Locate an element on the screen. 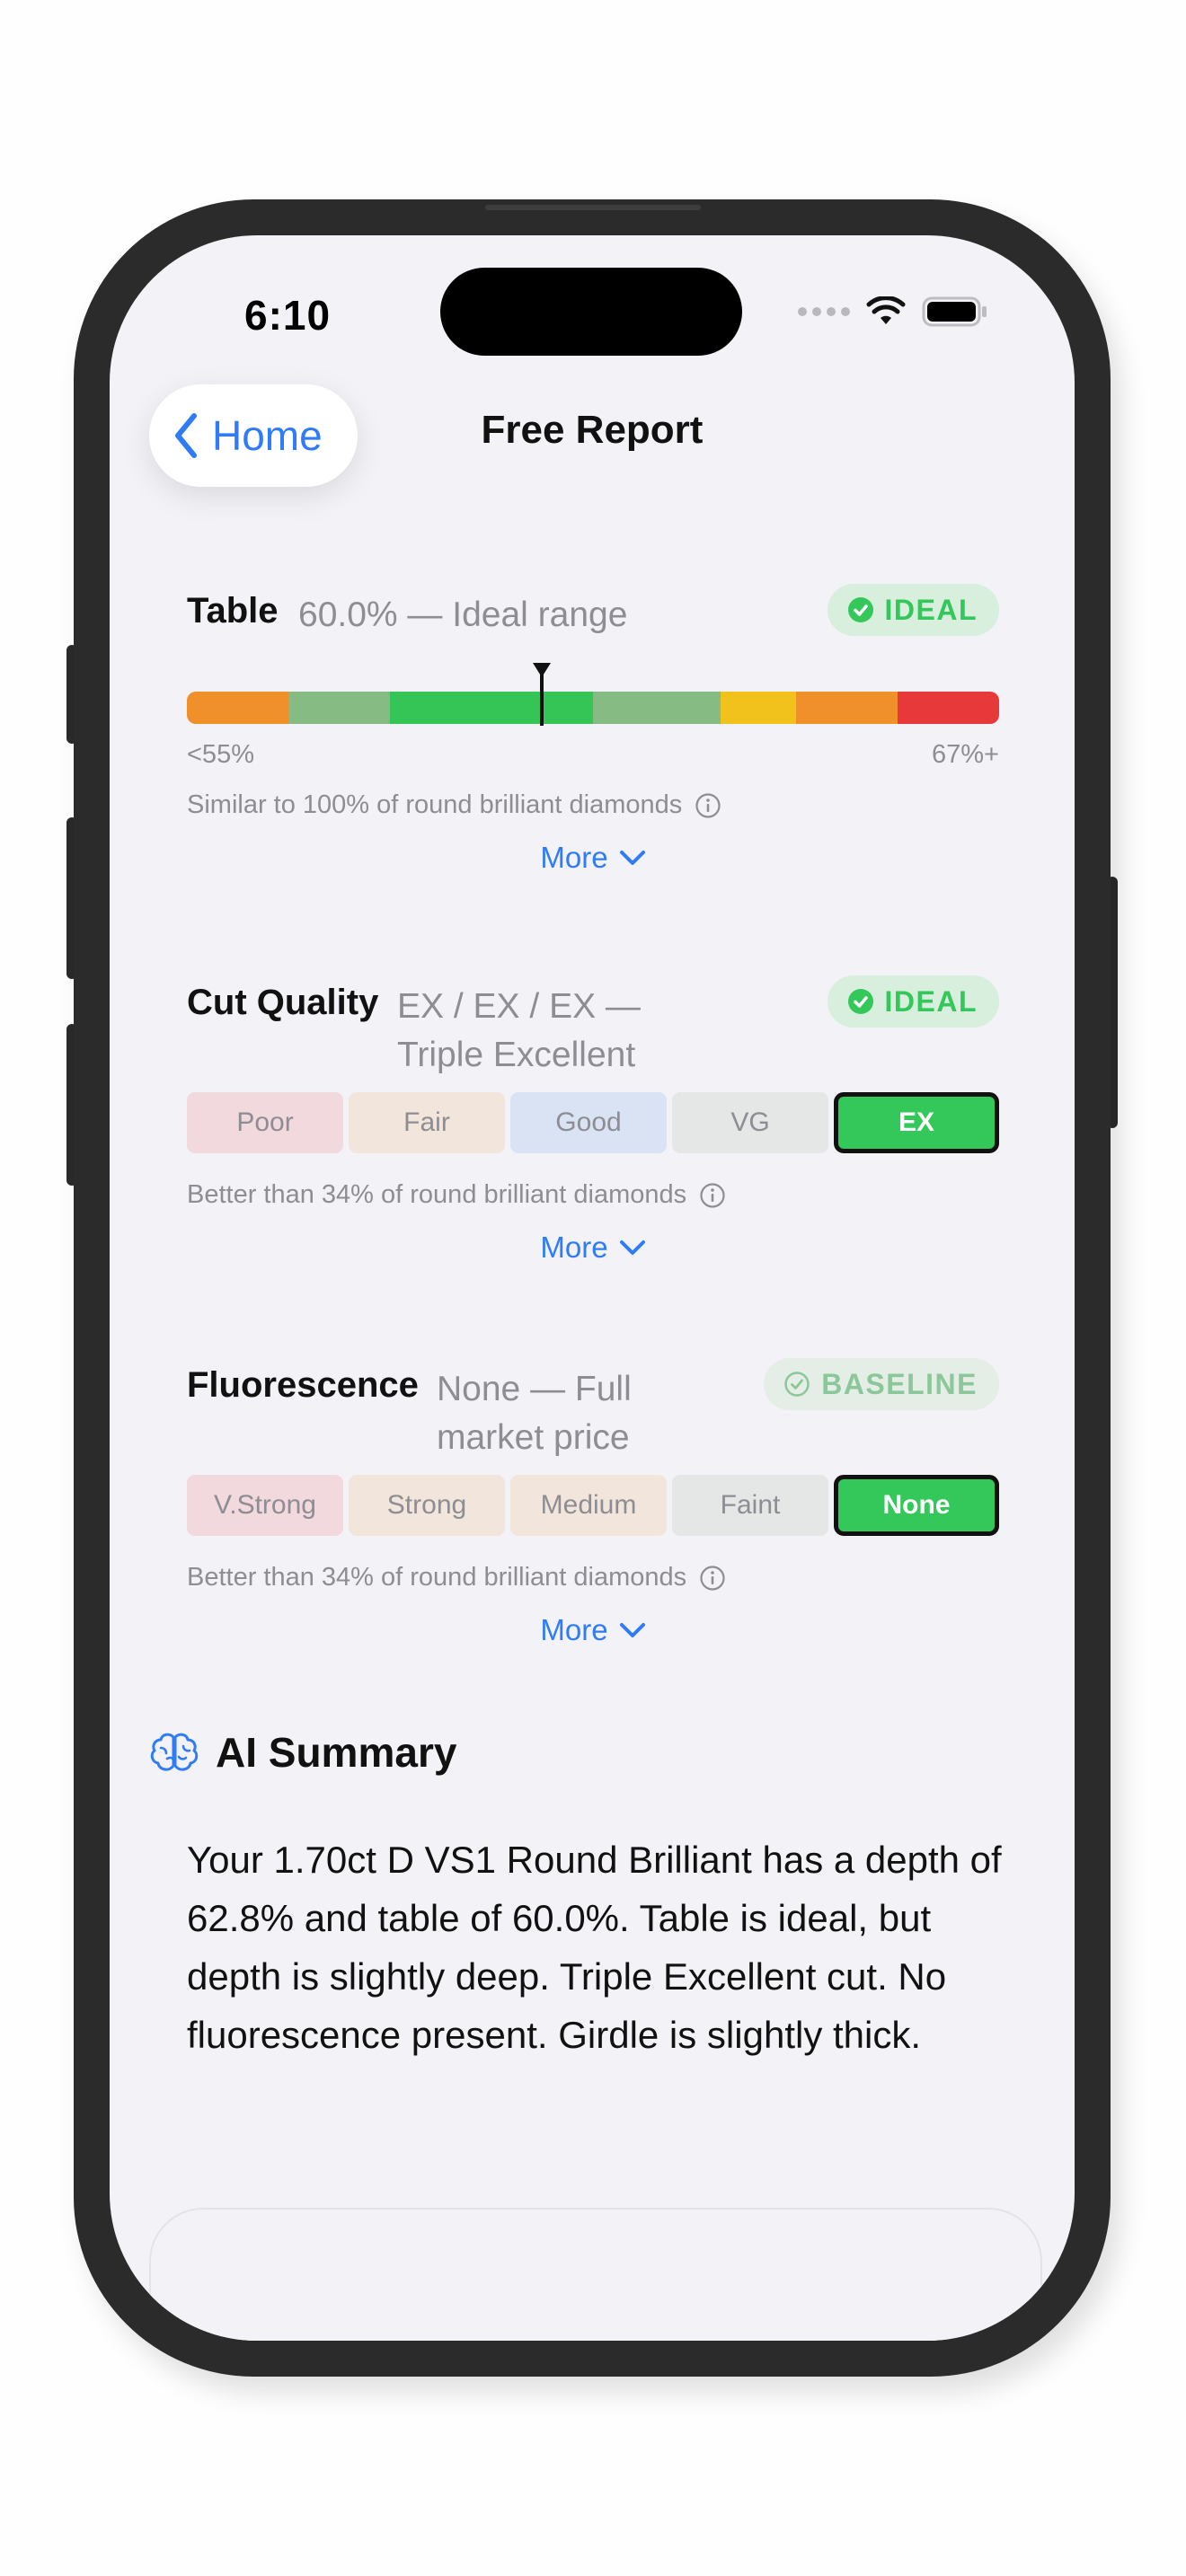 The height and width of the screenshot is (2576, 1186). fluorescence-option-strong: Strong is located at coordinates (427, 1505).